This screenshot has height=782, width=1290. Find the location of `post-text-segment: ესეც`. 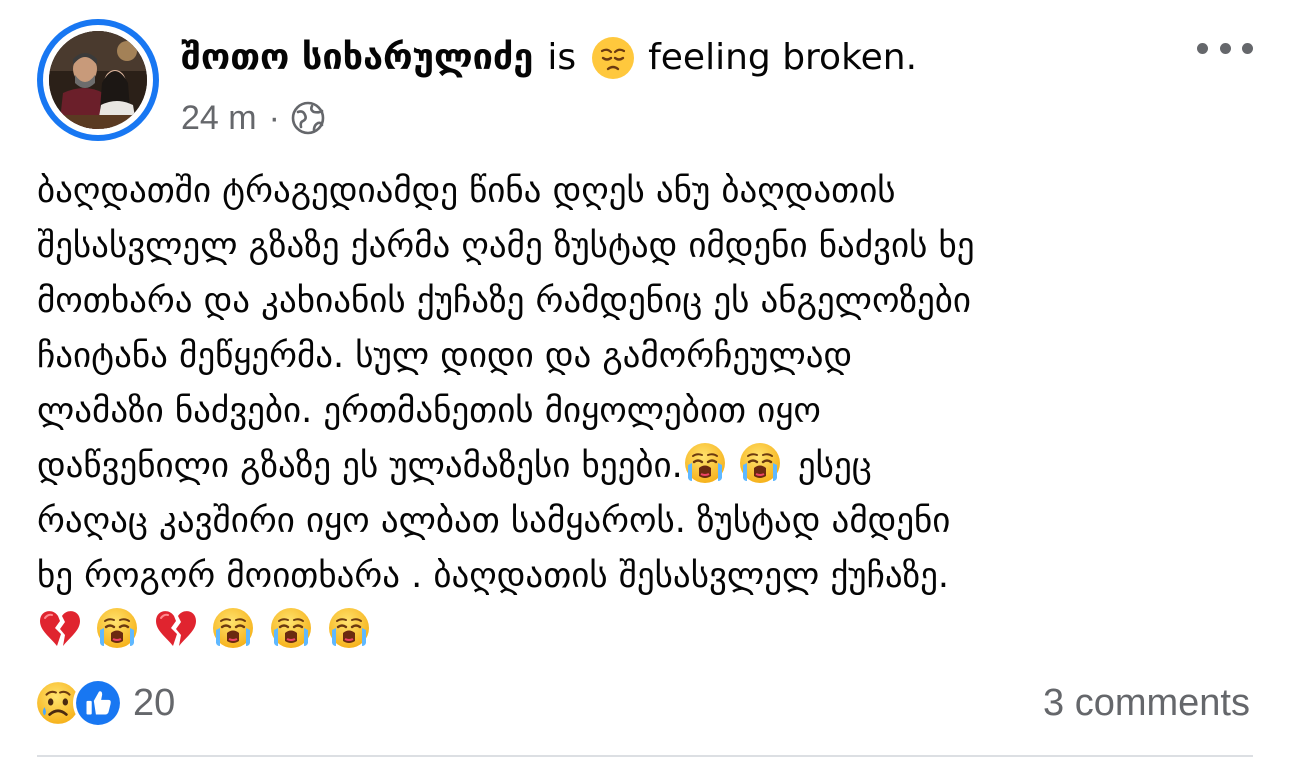

post-text-segment: ესეც is located at coordinates (834, 466).